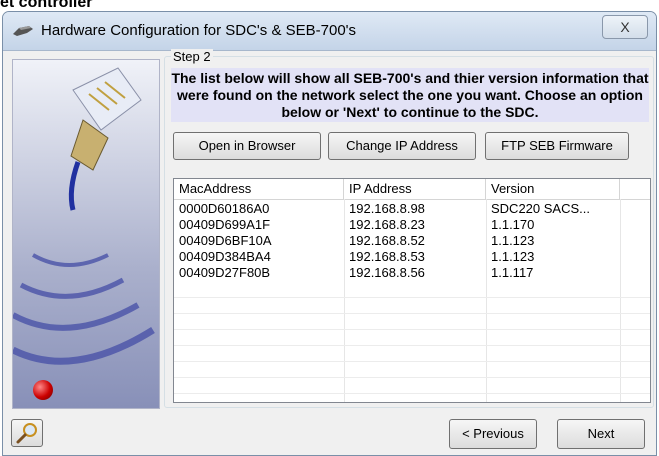 The height and width of the screenshot is (456, 659). I want to click on column-ip-address: IP Address, so click(415, 189).